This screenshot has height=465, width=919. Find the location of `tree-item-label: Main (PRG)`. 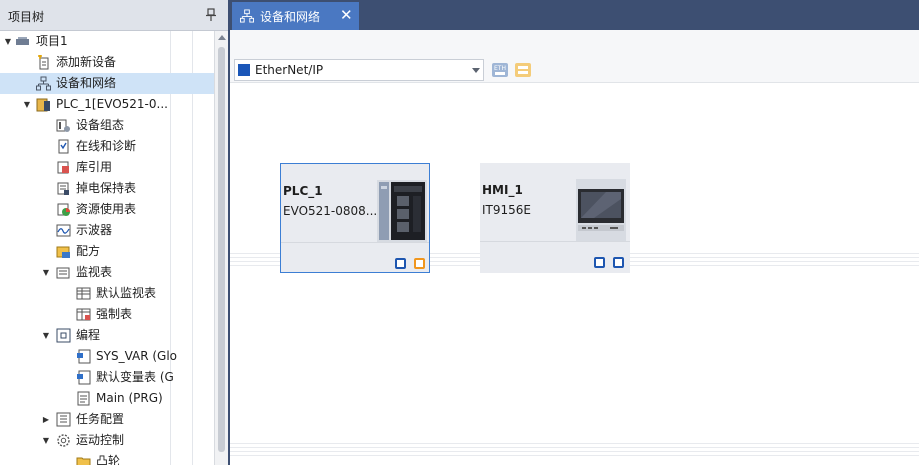

tree-item-label: Main (PRG) is located at coordinates (129, 398).